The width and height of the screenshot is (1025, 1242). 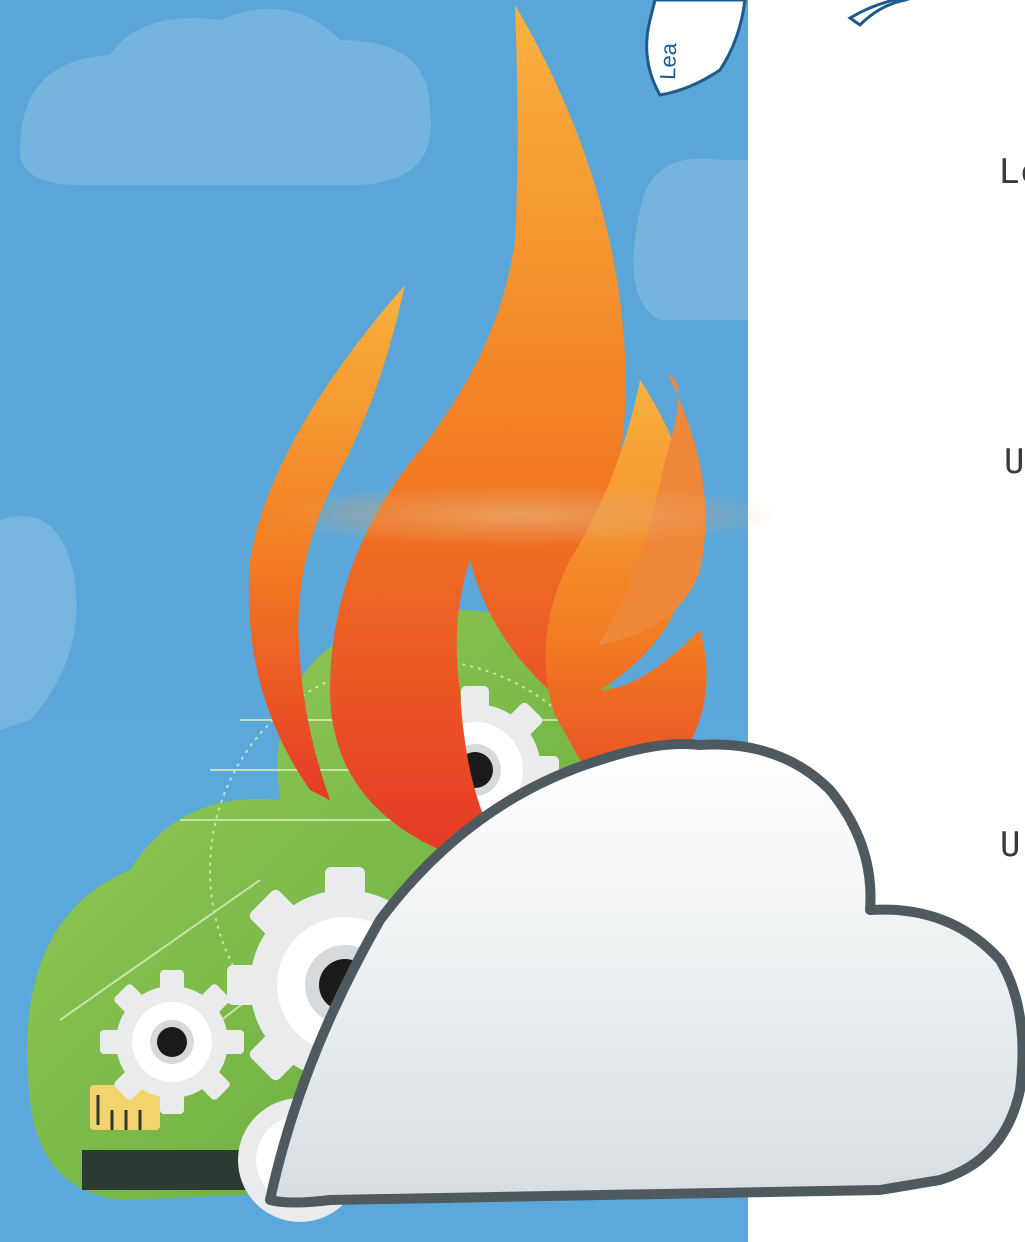 What do you see at coordinates (1012, 172) in the screenshot?
I see `side-text-1: Le` at bounding box center [1012, 172].